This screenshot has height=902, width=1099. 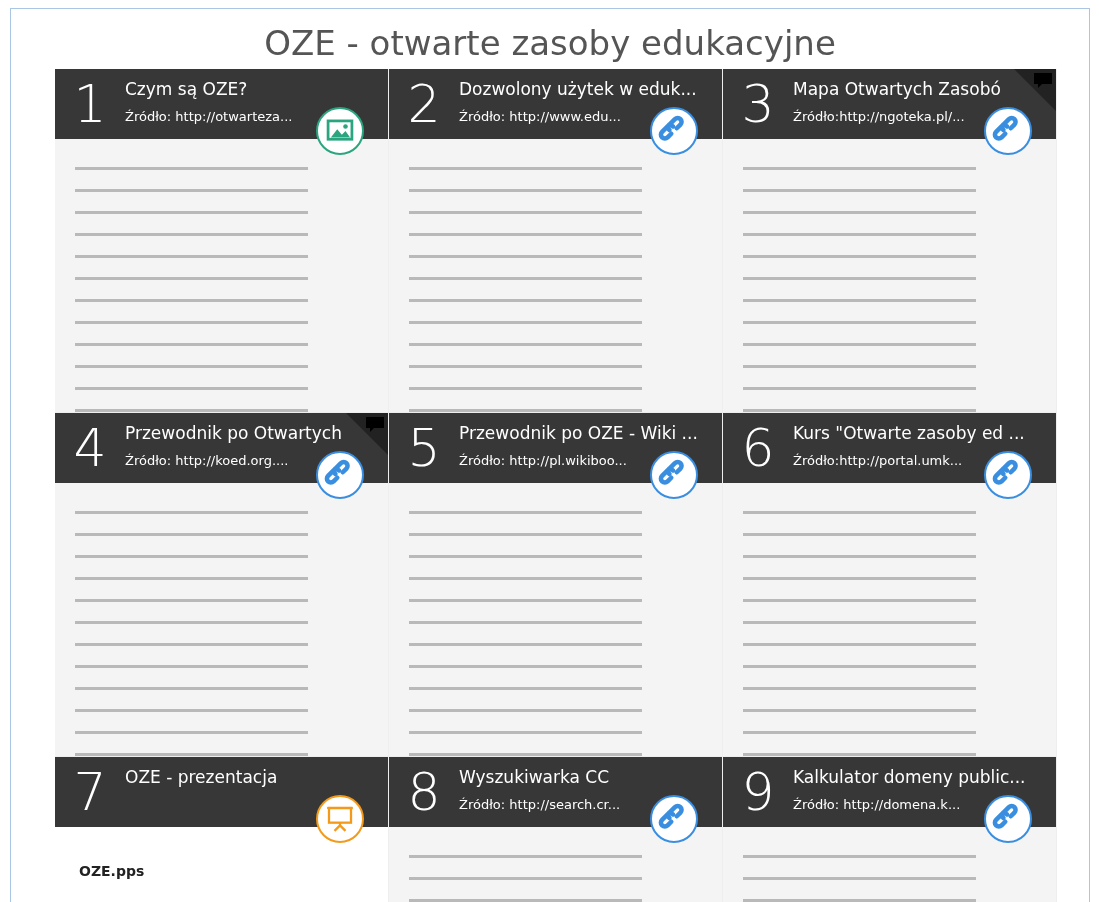 What do you see at coordinates (340, 819) in the screenshot?
I see `presentation-icon` at bounding box center [340, 819].